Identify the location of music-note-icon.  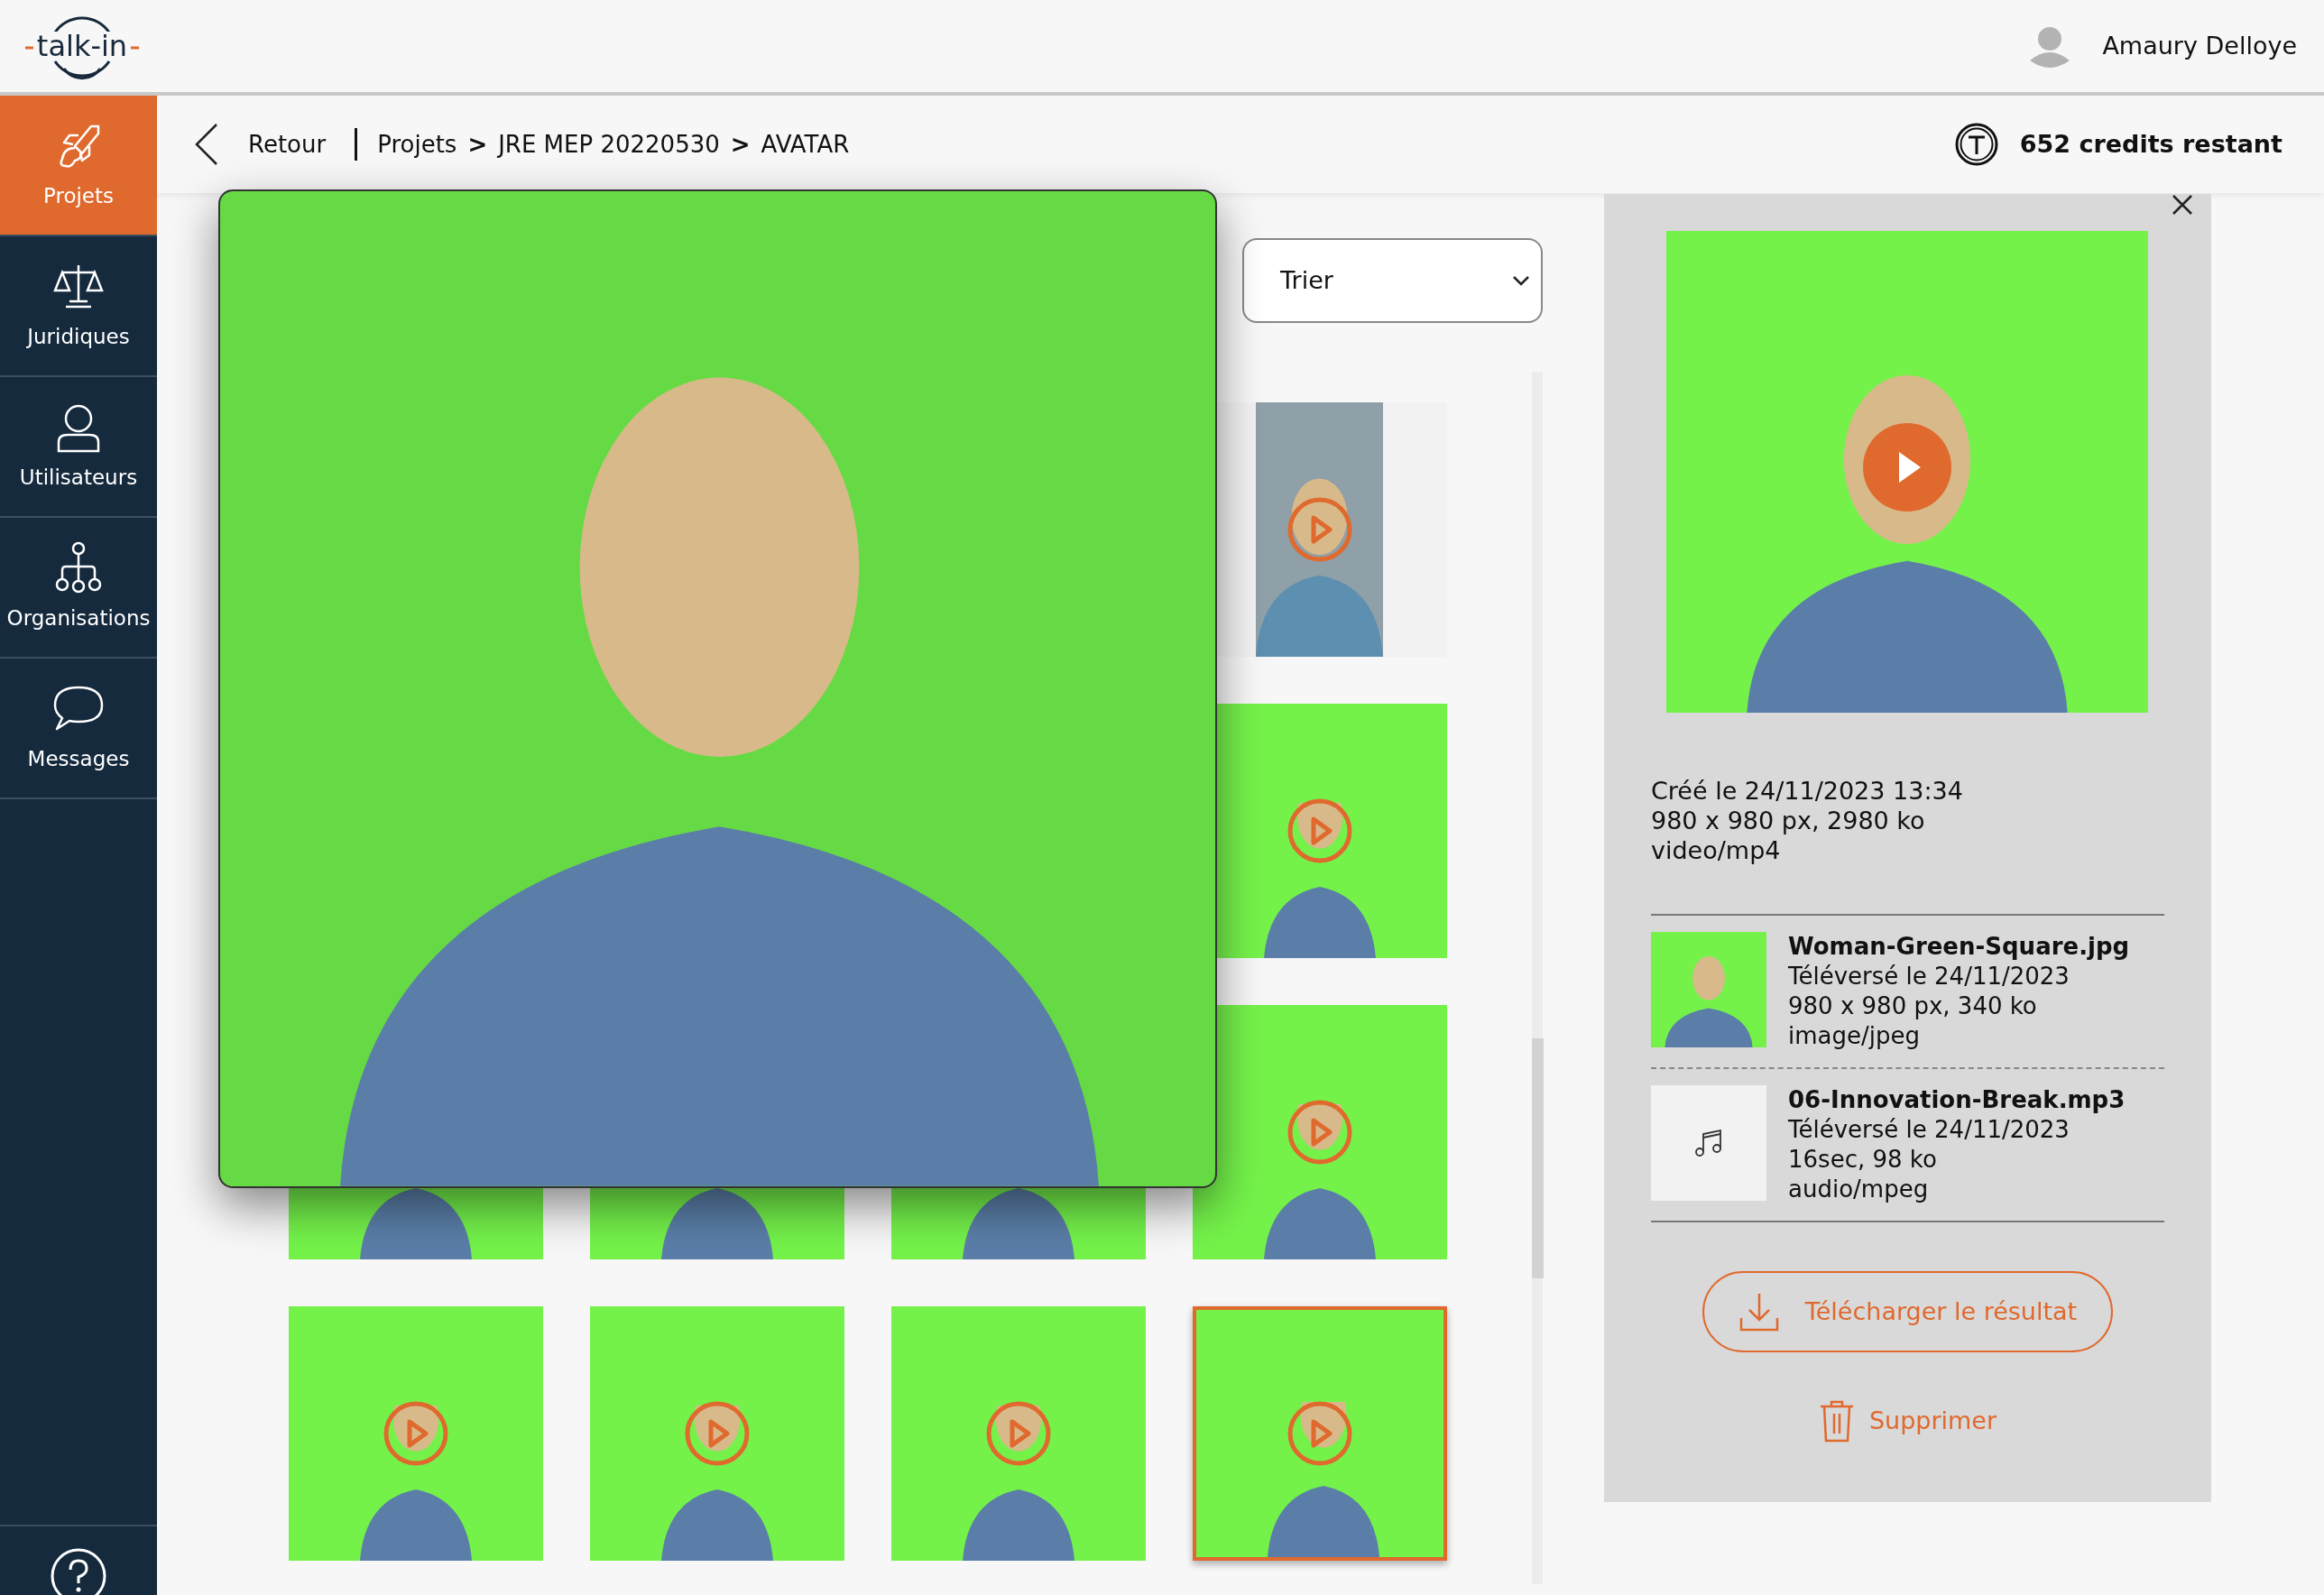
(1709, 1143).